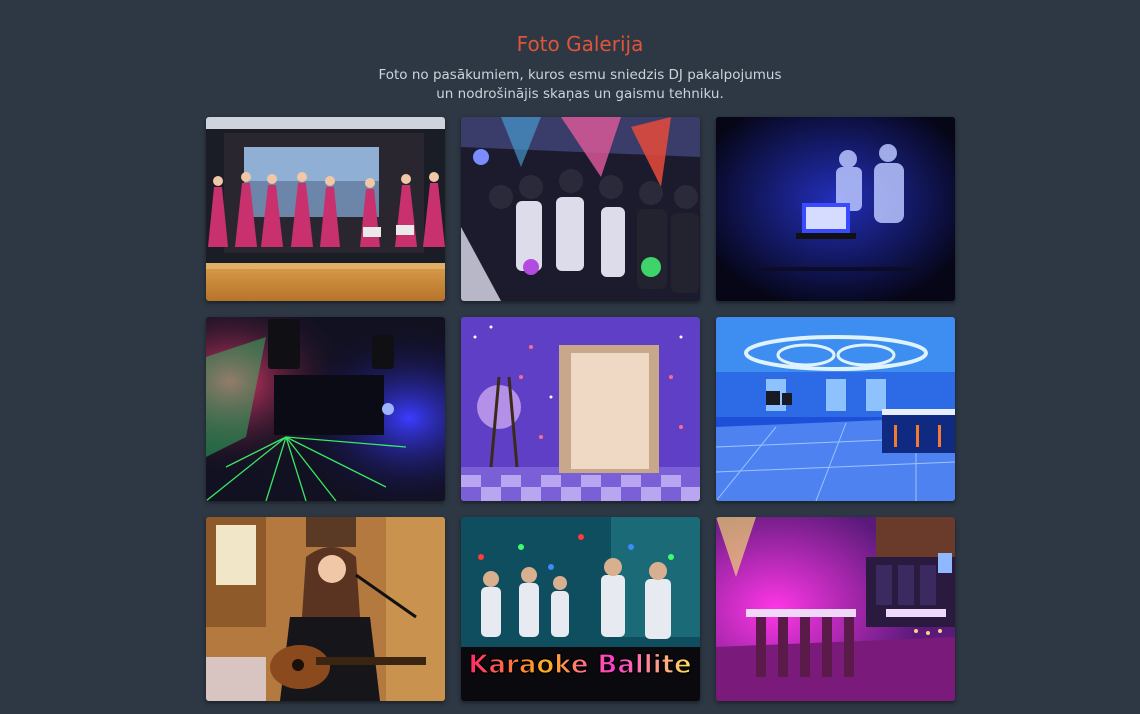 Image resolution: width=1140 pixels, height=714 pixels. I want to click on photo-choir-stage, so click(325, 209).